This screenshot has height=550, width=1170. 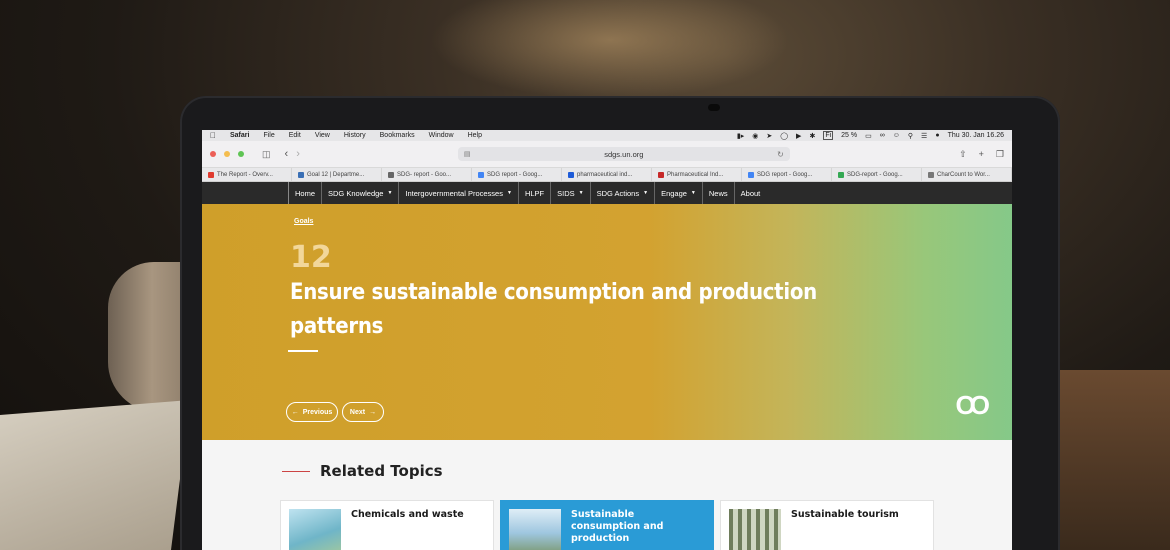 I want to click on chevron-down-icon: ▼, so click(x=581, y=193).